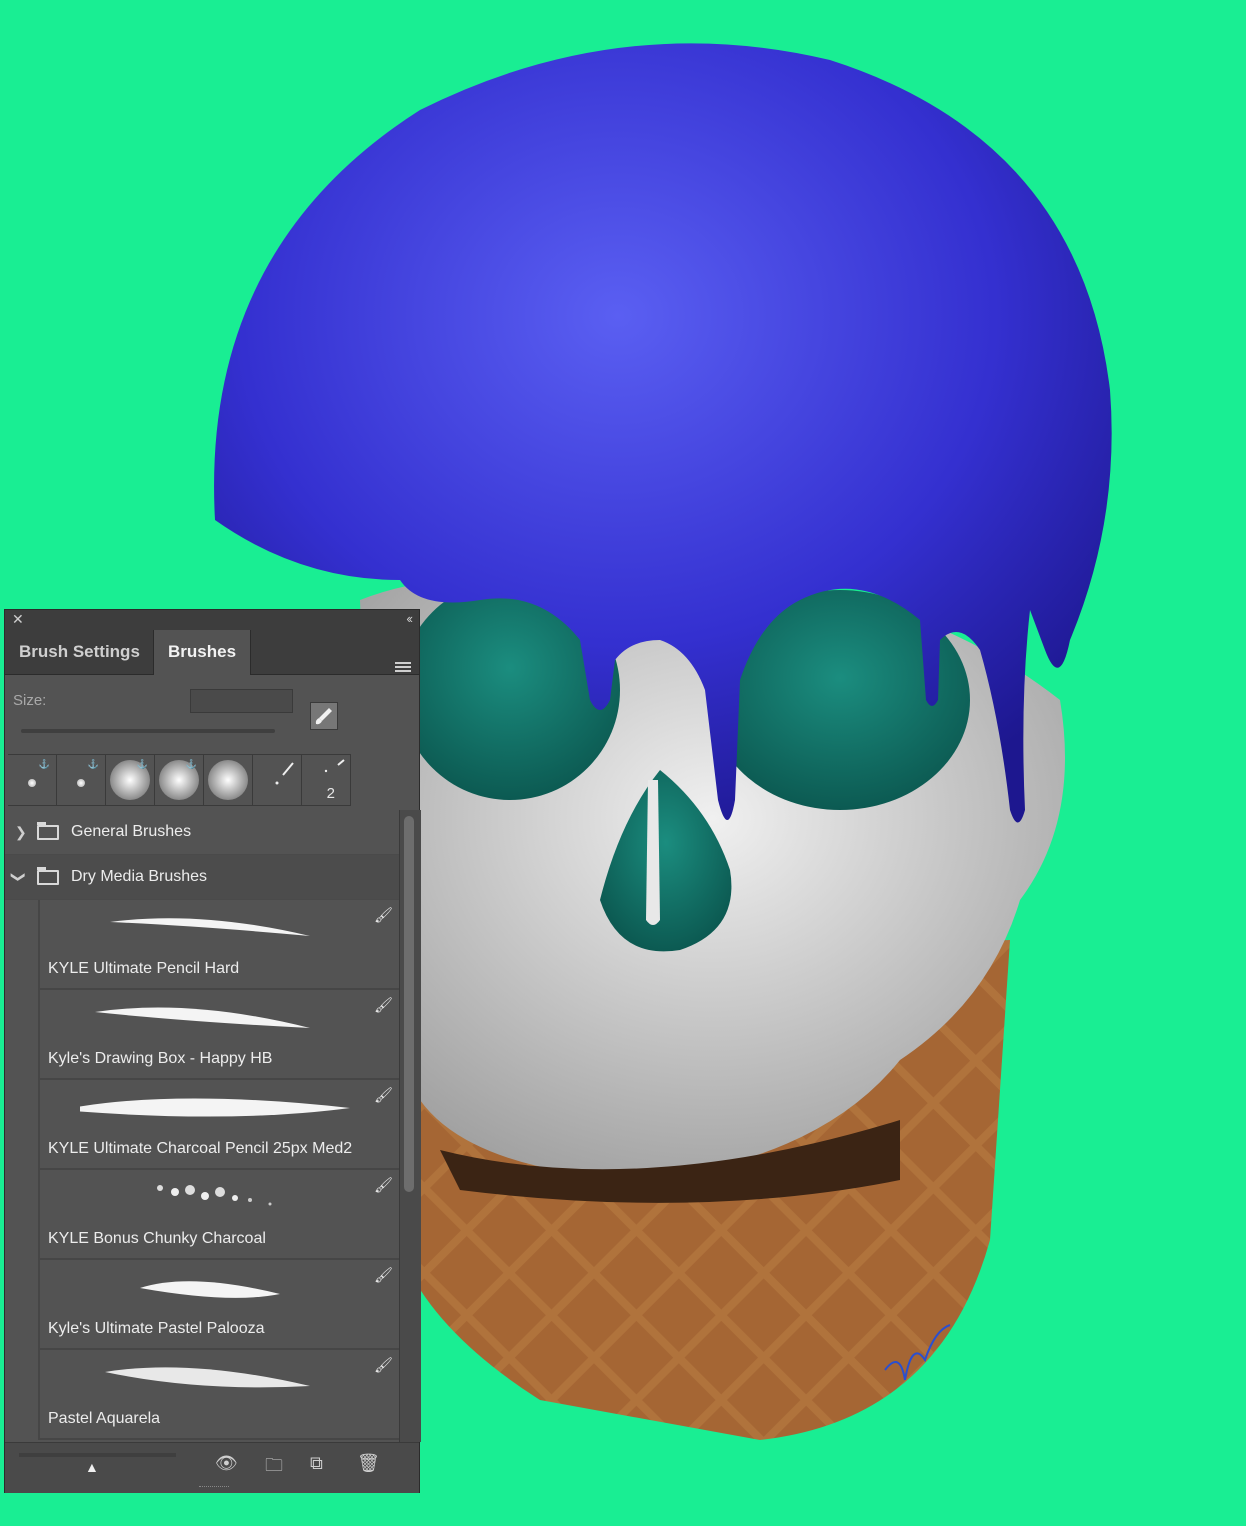  I want to click on panel-footer: ▲ 👁 🗀 ⧉ 🗑, so click(212, 1467).